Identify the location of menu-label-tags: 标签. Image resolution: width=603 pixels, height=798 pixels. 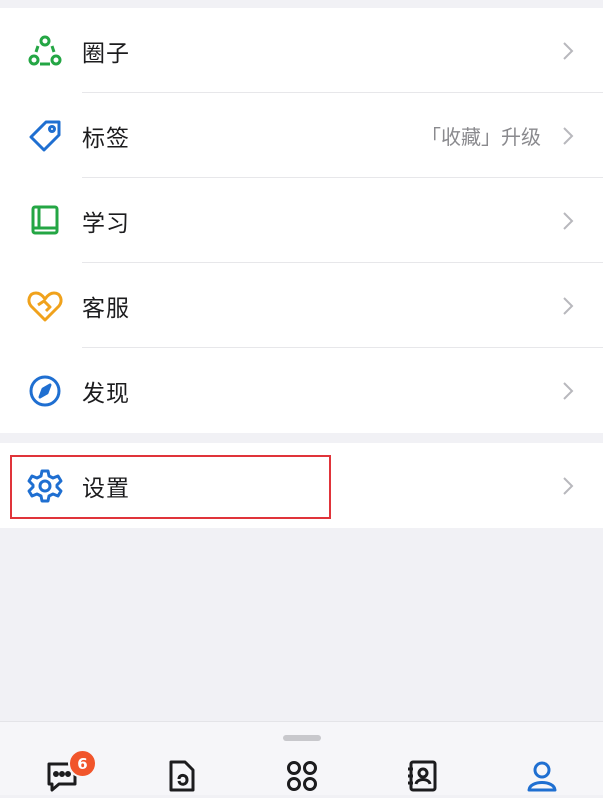
(106, 138).